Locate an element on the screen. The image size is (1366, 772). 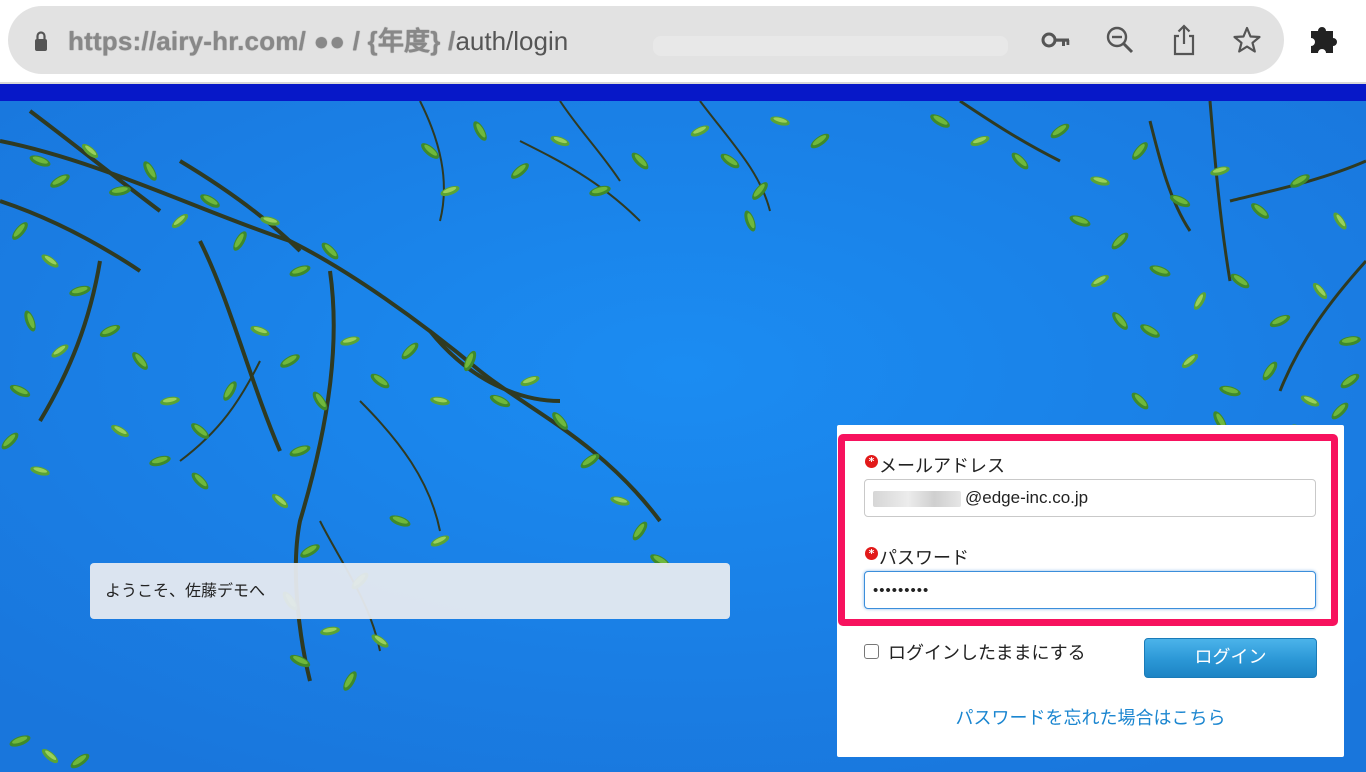
bookmark-star-icon is located at coordinates (1247, 40).